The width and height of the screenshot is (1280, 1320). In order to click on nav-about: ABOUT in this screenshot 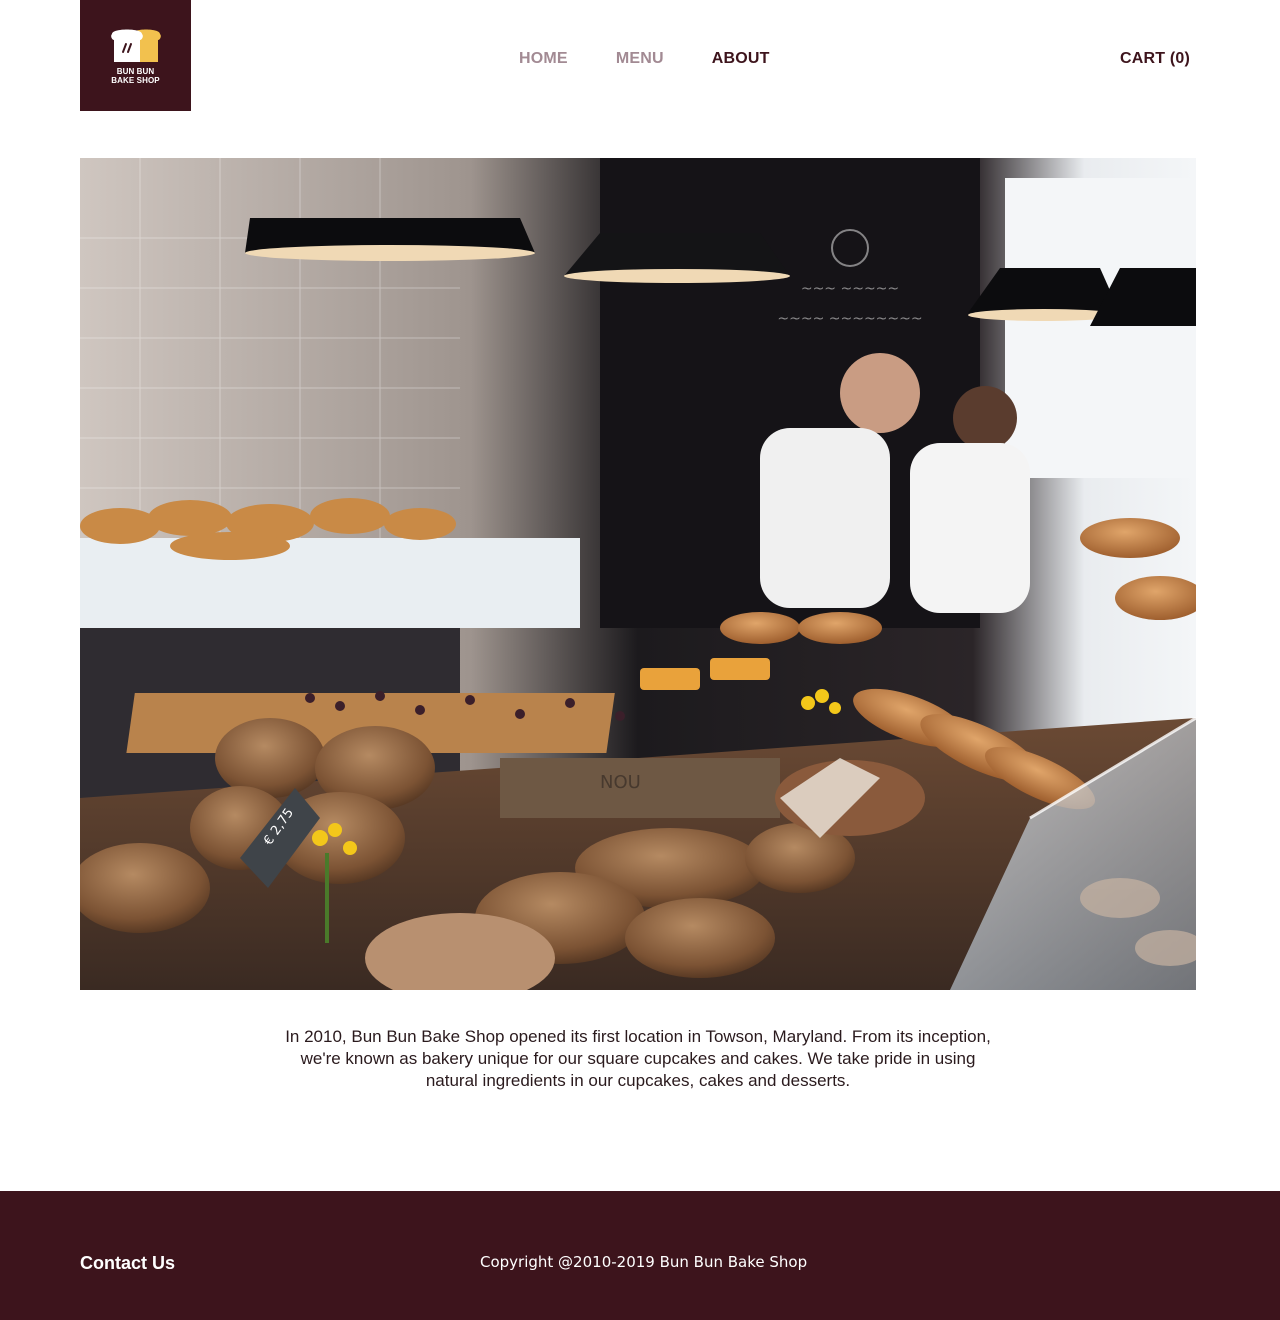, I will do `click(741, 59)`.